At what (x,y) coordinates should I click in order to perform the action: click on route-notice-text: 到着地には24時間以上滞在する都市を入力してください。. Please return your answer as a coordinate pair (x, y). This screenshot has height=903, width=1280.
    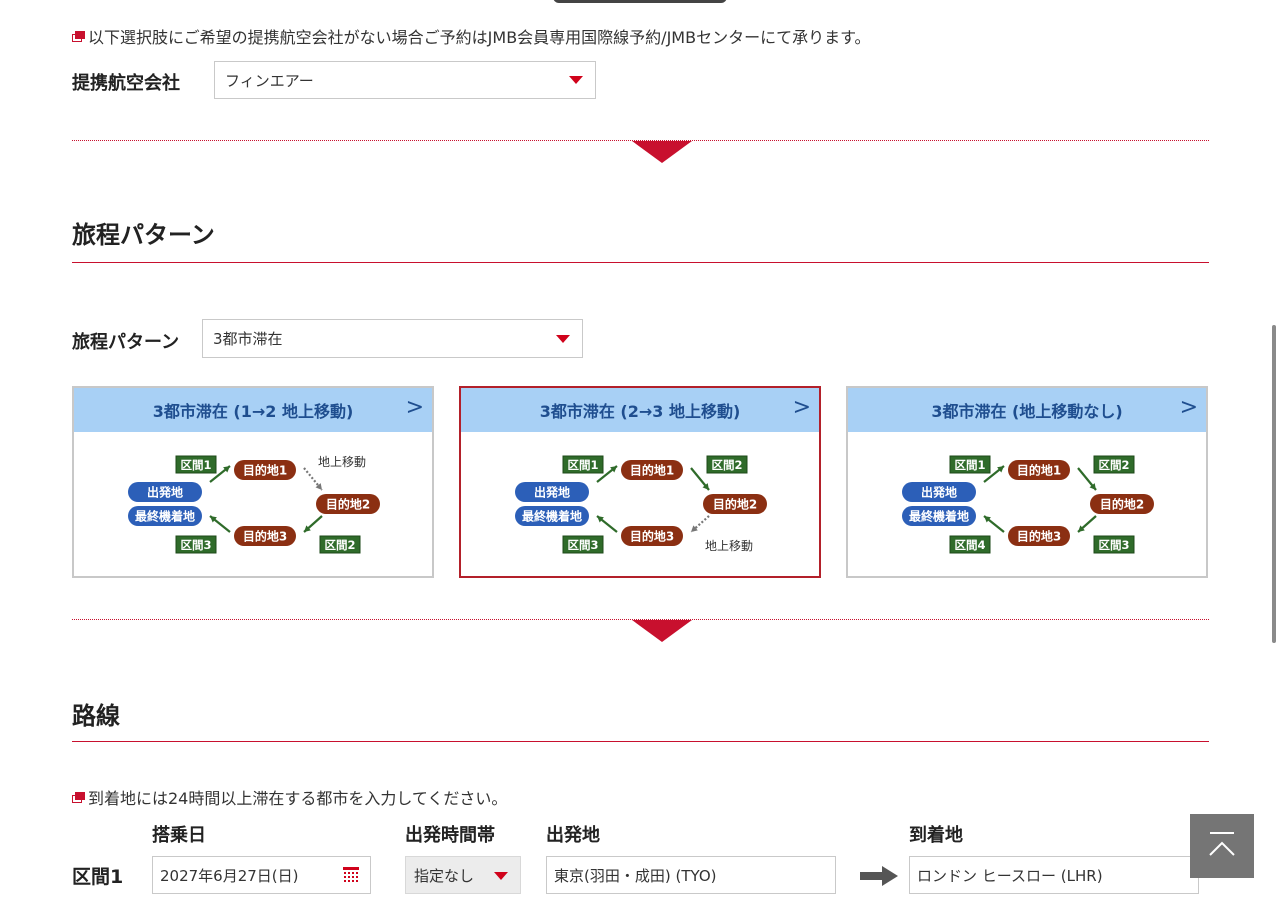
    Looking at the image, I should click on (298, 798).